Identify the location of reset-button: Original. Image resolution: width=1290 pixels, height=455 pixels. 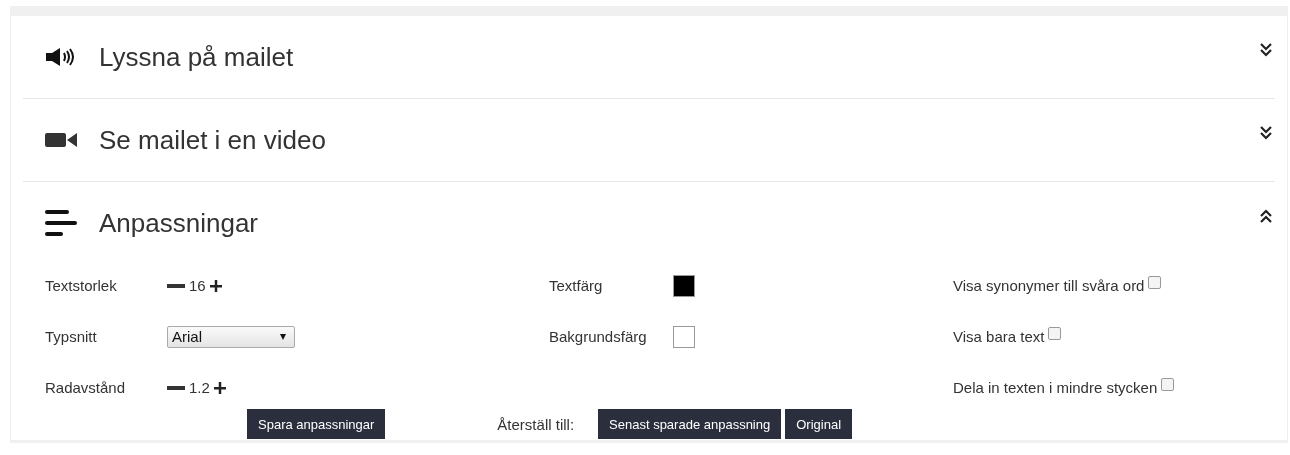
(819, 424).